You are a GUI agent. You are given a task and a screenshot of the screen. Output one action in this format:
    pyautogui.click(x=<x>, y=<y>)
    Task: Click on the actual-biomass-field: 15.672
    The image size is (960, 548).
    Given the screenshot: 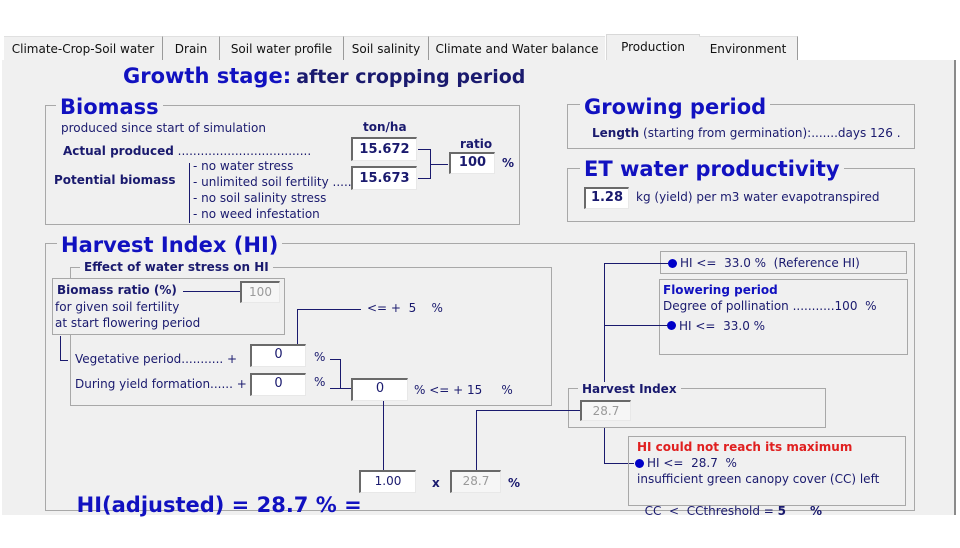 What is the action you would take?
    pyautogui.click(x=384, y=149)
    